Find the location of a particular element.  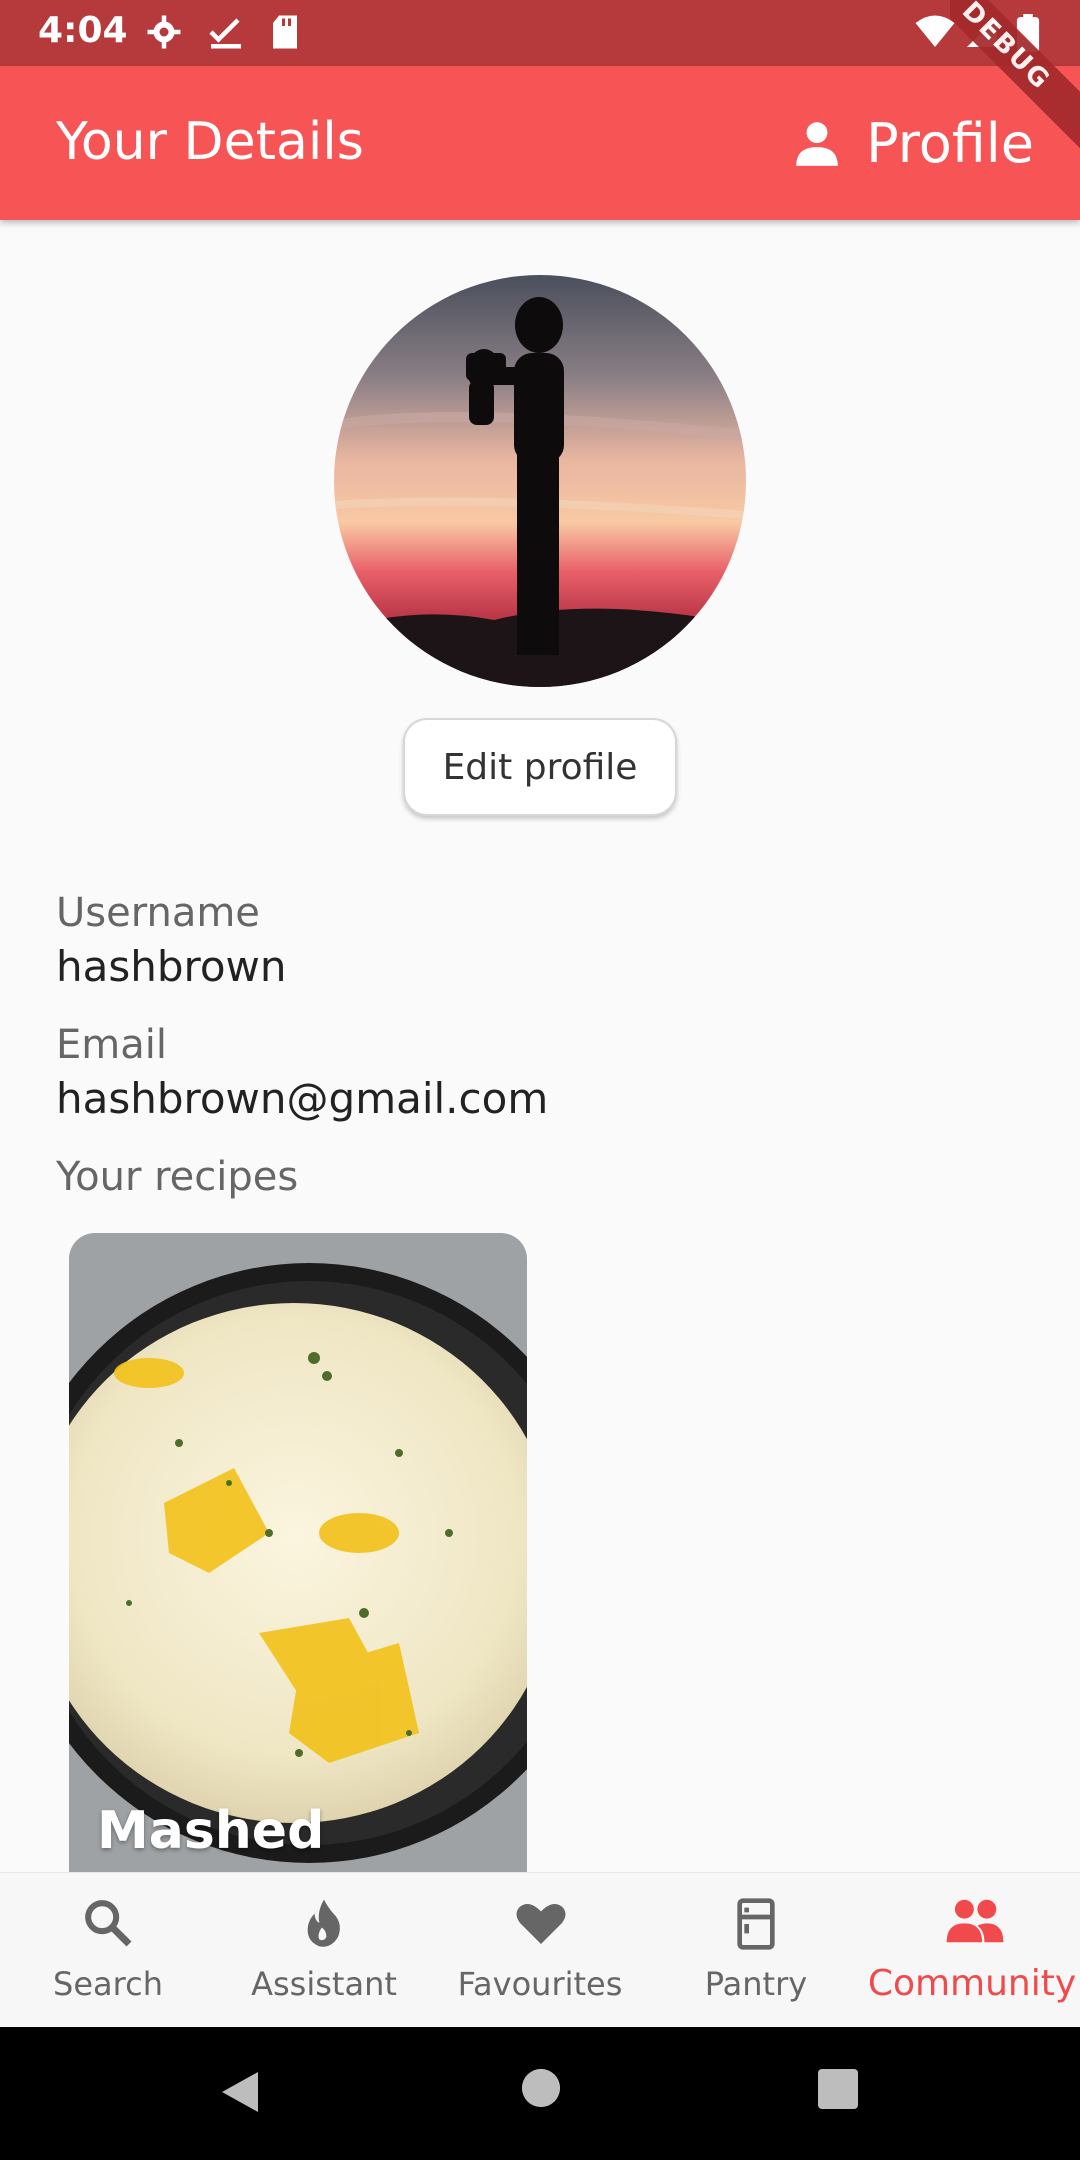

home-icon is located at coordinates (541, 2088).